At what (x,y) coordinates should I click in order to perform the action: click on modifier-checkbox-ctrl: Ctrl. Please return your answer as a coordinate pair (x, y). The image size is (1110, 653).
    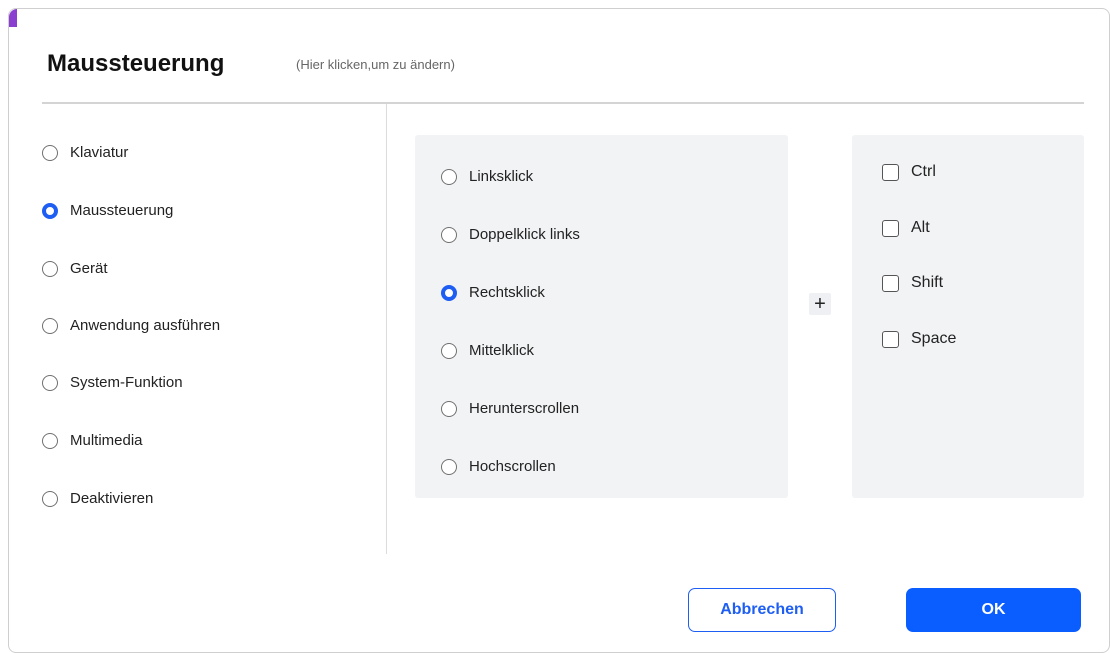
    Looking at the image, I should click on (909, 172).